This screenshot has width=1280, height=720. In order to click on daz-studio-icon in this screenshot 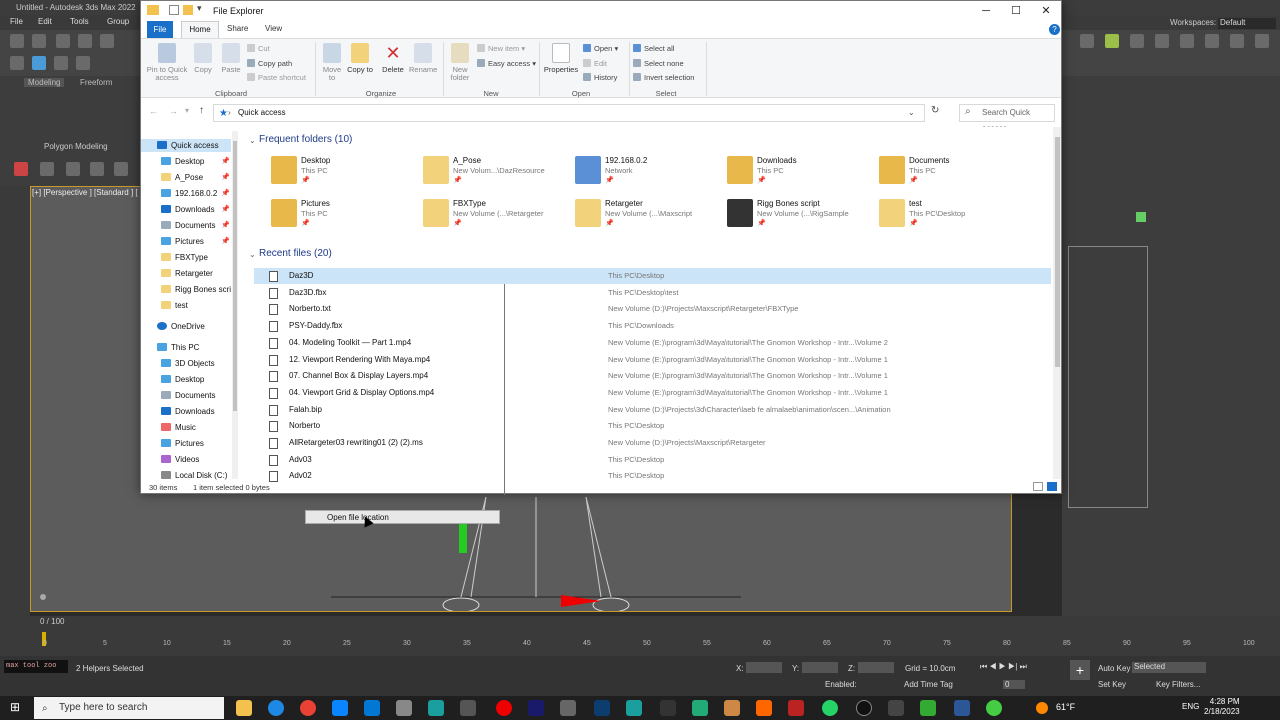, I will do `click(668, 708)`.